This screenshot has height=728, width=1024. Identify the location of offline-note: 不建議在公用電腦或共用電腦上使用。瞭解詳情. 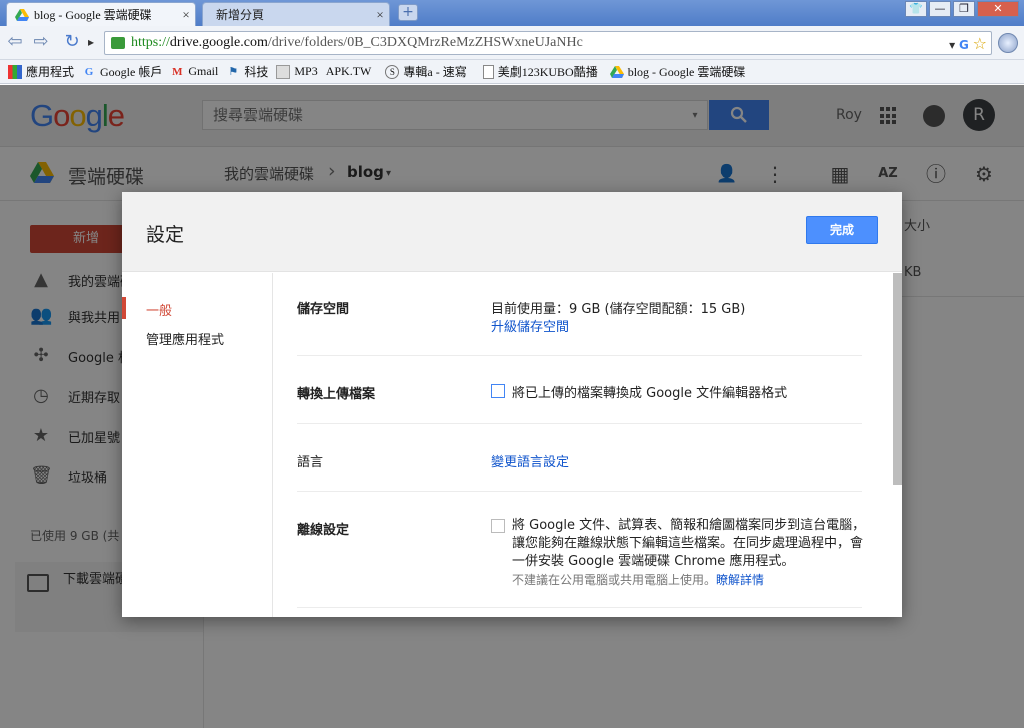
(638, 580).